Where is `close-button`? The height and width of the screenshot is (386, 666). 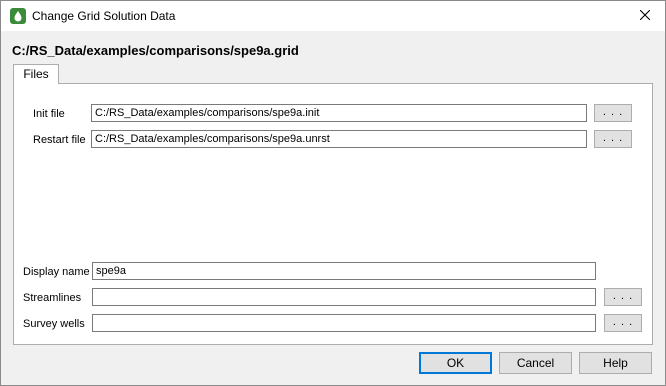
close-button is located at coordinates (645, 16).